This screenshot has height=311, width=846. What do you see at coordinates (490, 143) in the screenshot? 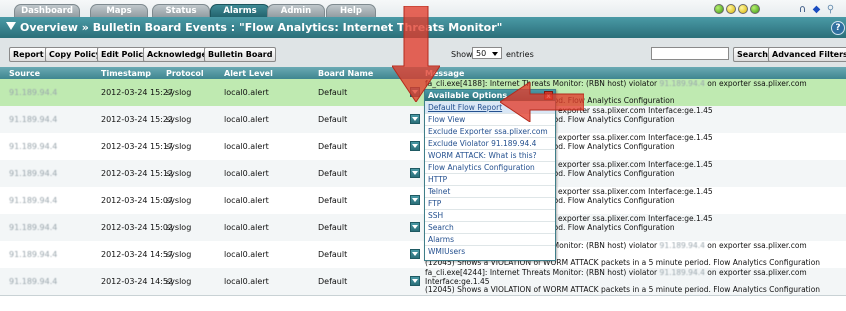
I see `menu-item: Exclude Violator 91.189.94.4` at bounding box center [490, 143].